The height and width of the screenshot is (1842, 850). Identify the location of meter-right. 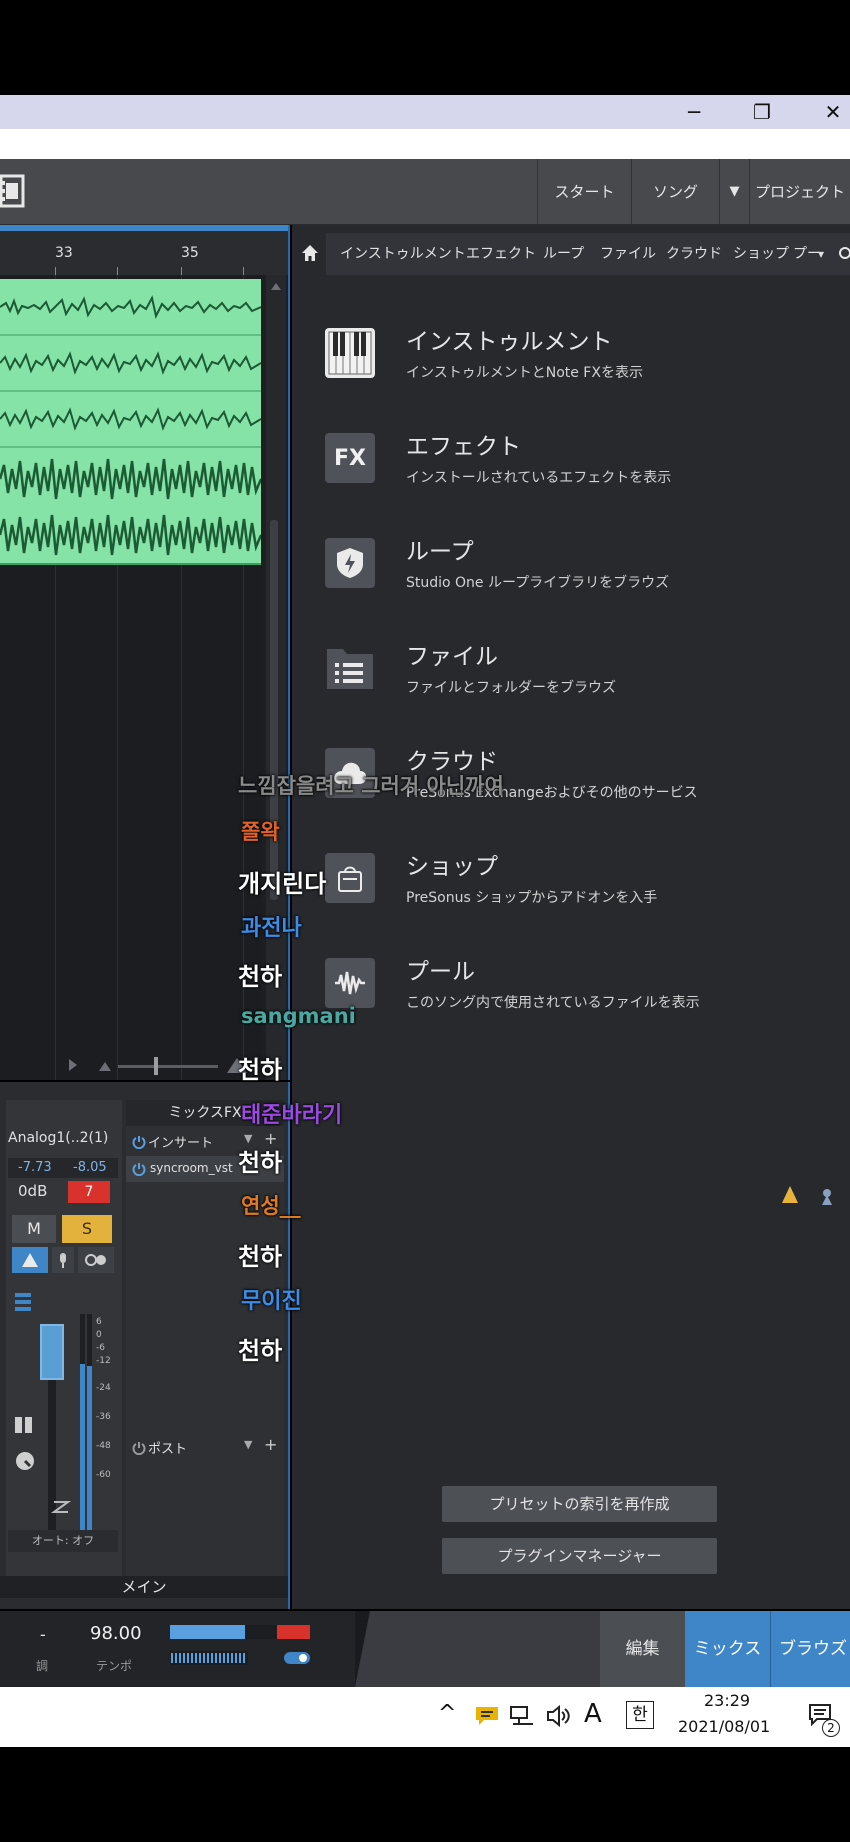
(89, 1429).